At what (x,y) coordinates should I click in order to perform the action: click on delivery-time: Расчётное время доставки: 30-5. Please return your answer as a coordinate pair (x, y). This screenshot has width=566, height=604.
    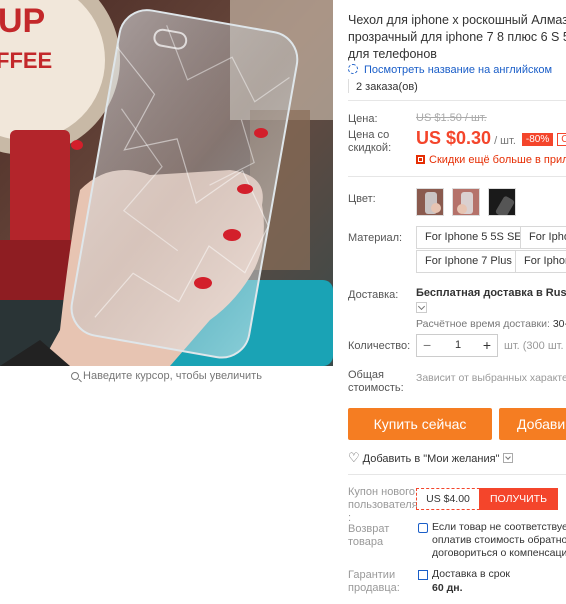
    Looking at the image, I should click on (491, 324).